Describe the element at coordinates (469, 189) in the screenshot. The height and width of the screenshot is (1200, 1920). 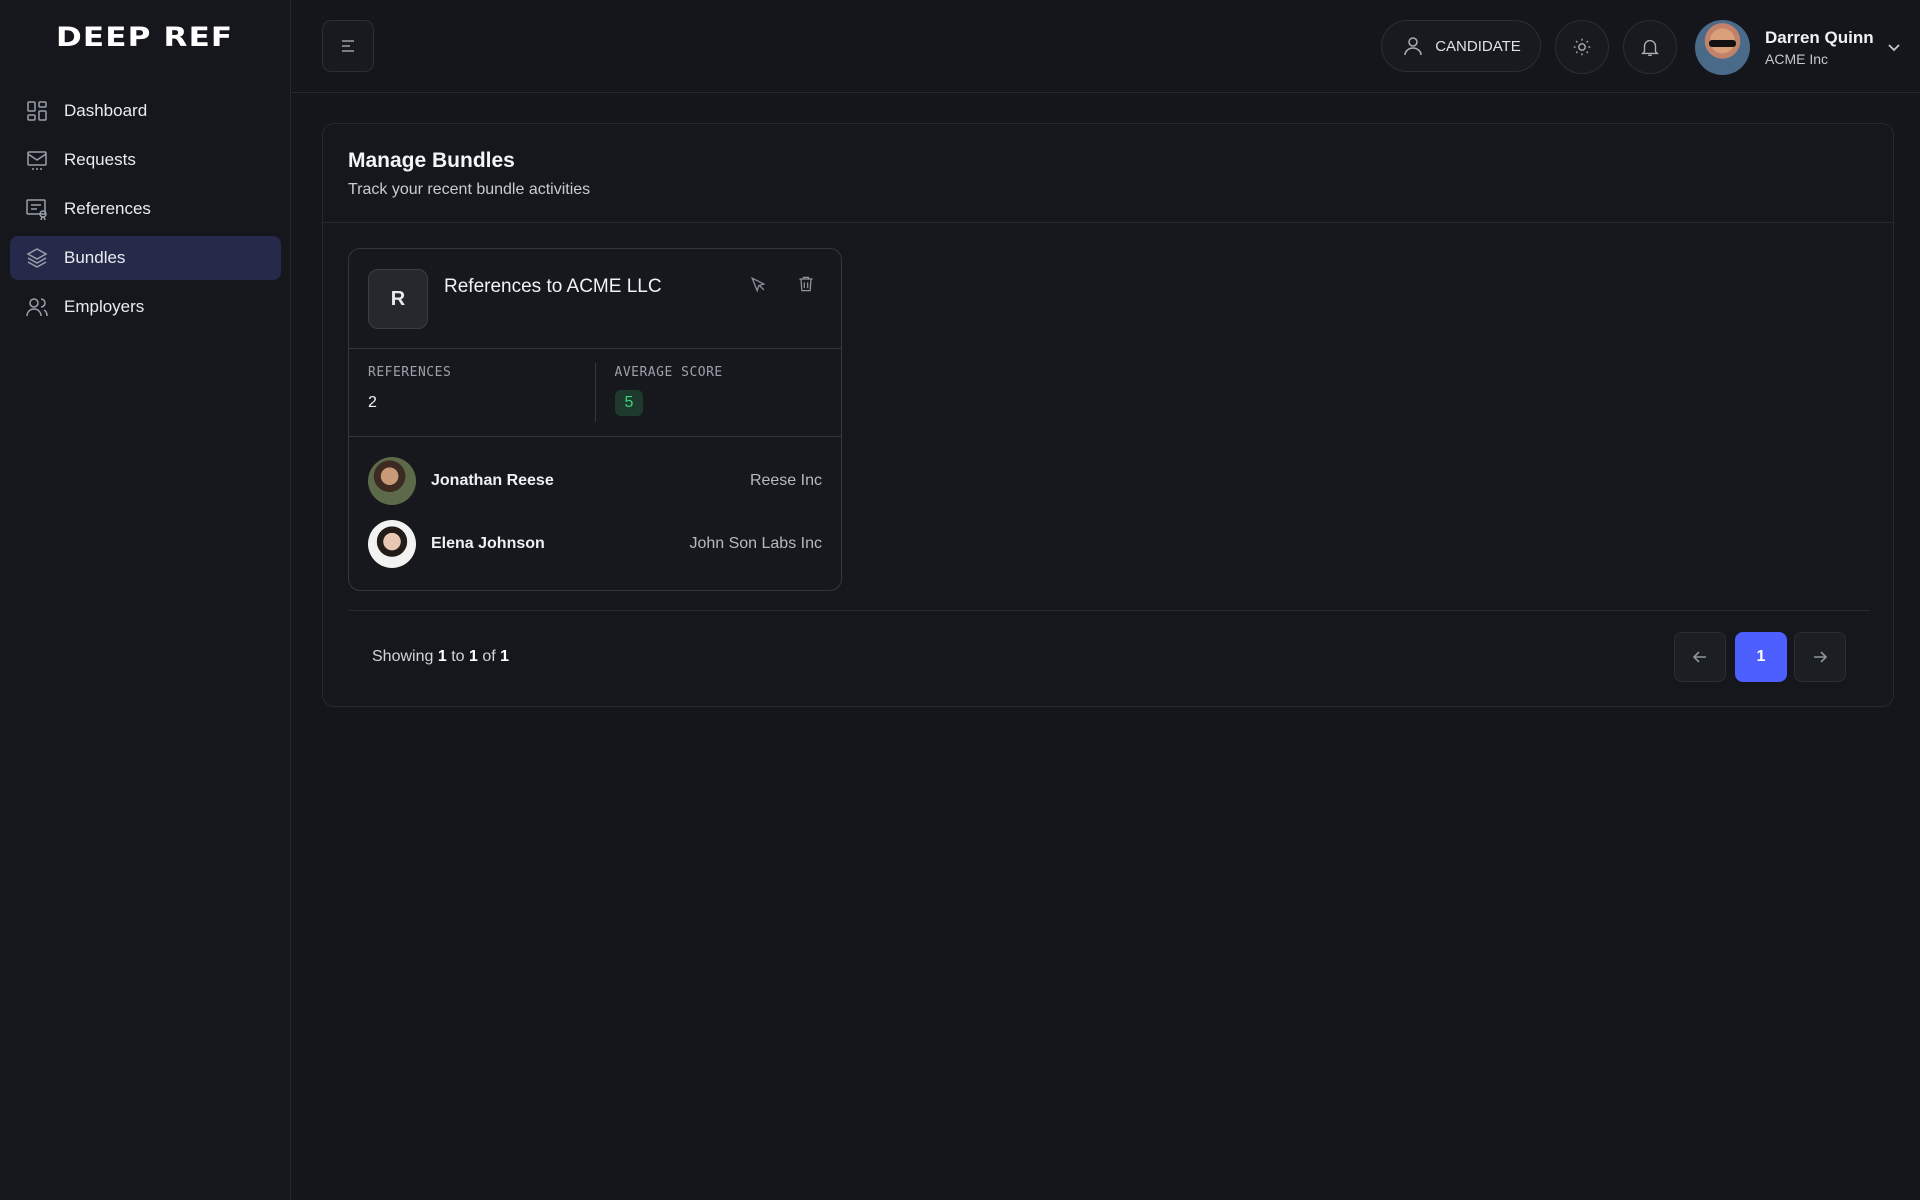
I see `page-subtitle: Track your recent bundle activities` at that location.